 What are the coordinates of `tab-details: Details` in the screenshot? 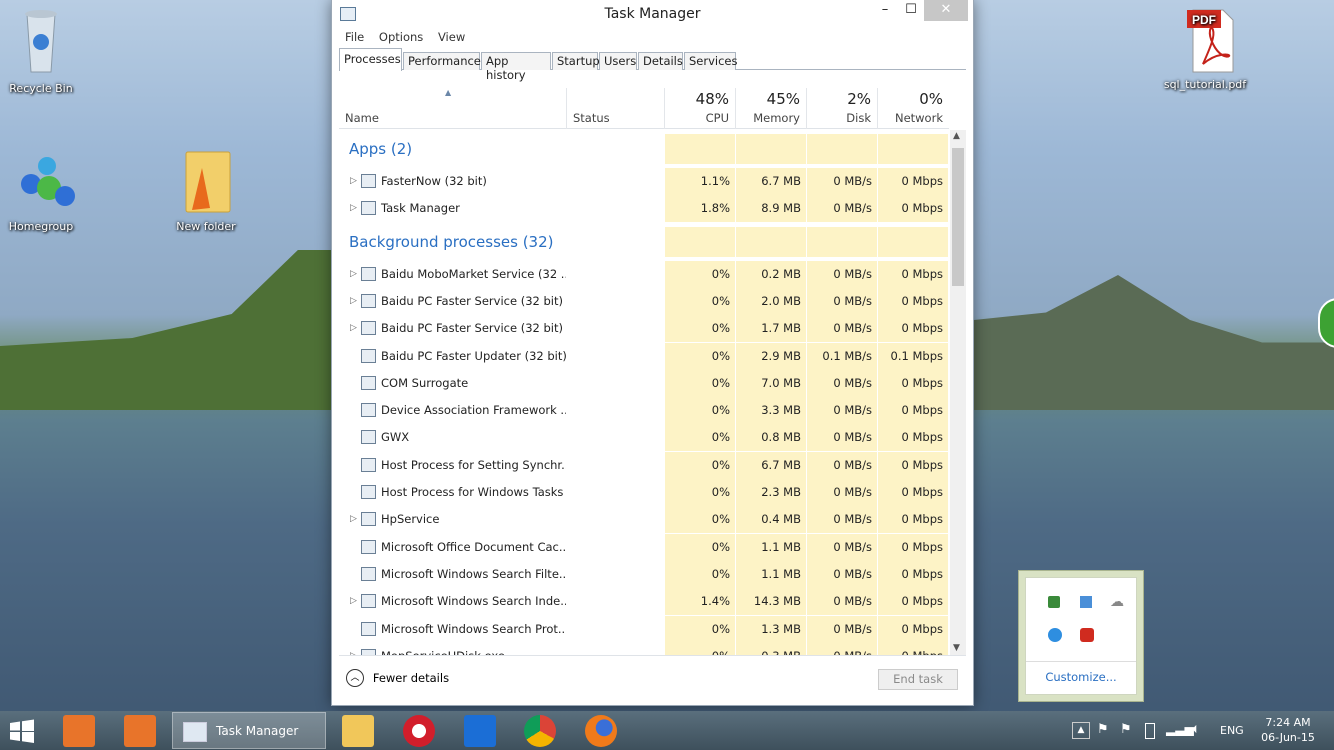 It's located at (660, 61).